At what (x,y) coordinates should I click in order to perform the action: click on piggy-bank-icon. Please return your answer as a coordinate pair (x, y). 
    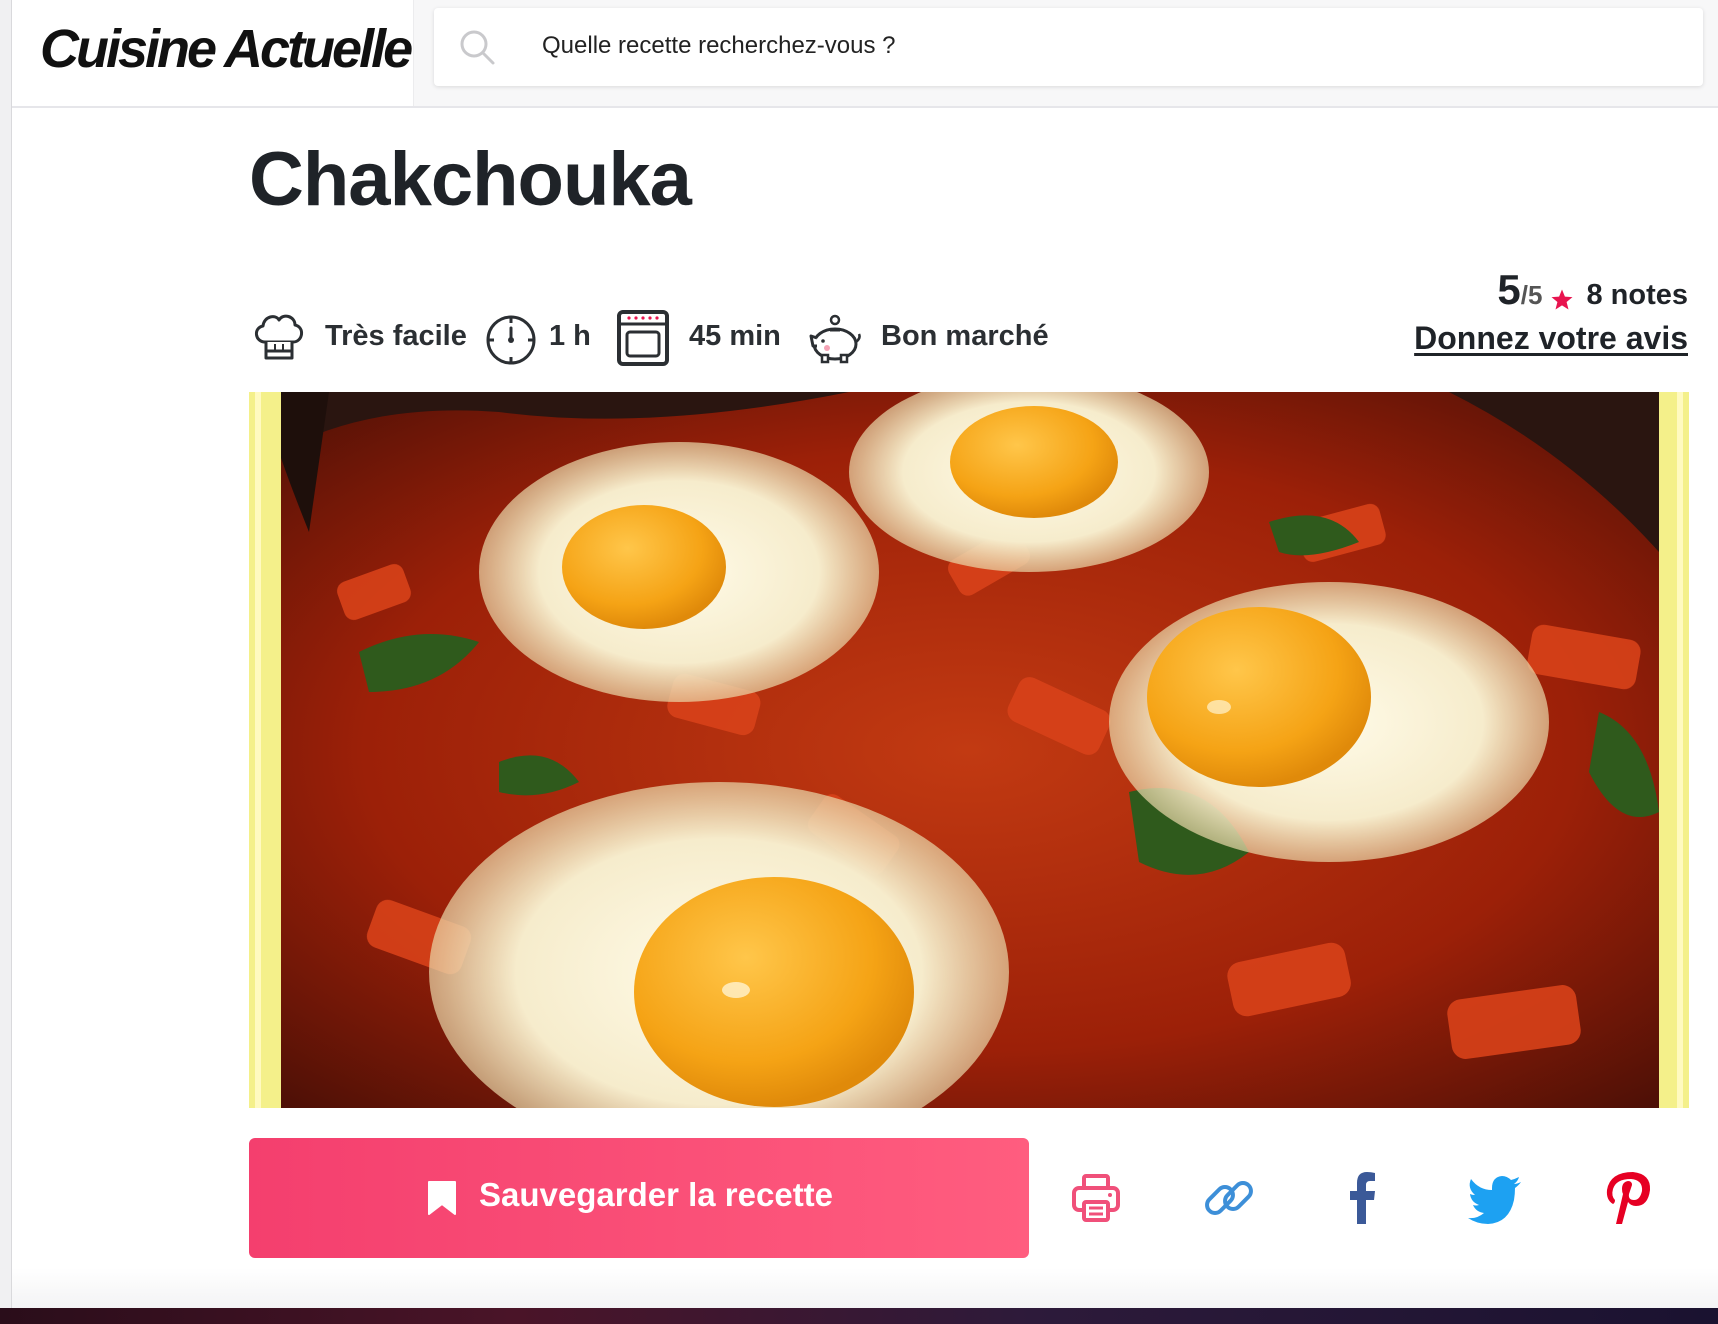
    Looking at the image, I should click on (835, 339).